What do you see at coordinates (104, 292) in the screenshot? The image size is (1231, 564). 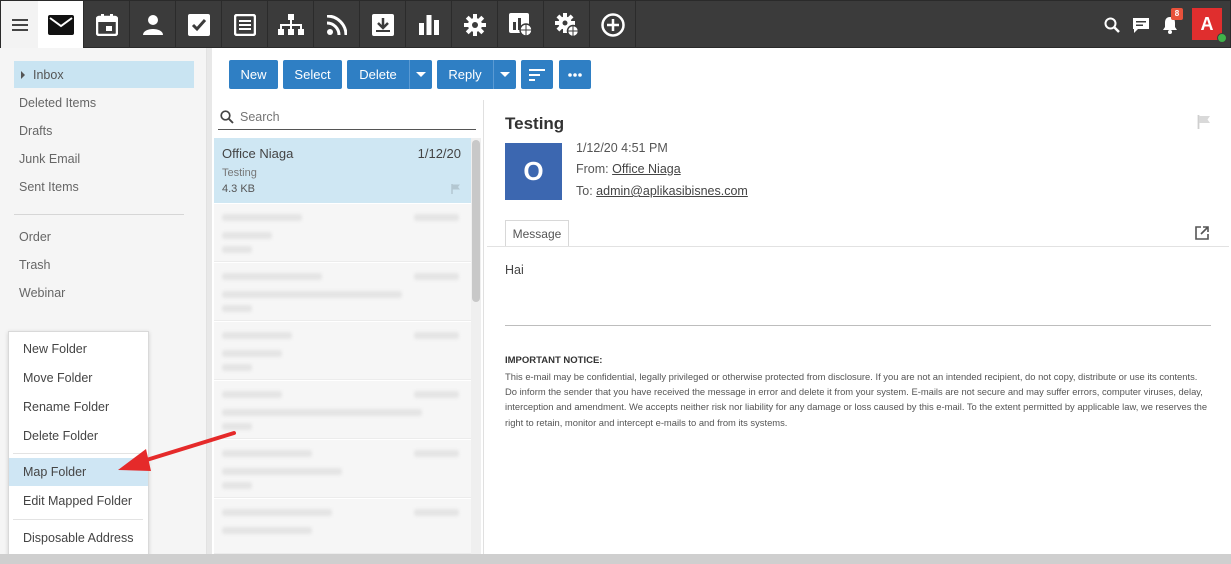 I see `folder-webinar: Webinar` at bounding box center [104, 292].